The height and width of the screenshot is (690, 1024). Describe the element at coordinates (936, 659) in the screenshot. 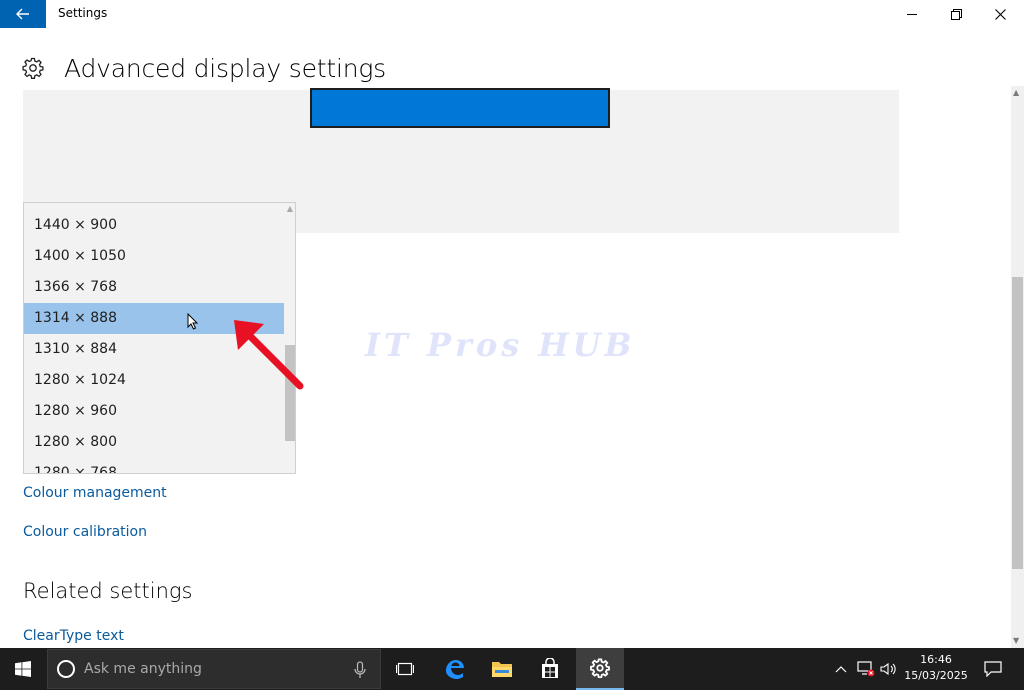

I see `clock-time: 16:46` at that location.